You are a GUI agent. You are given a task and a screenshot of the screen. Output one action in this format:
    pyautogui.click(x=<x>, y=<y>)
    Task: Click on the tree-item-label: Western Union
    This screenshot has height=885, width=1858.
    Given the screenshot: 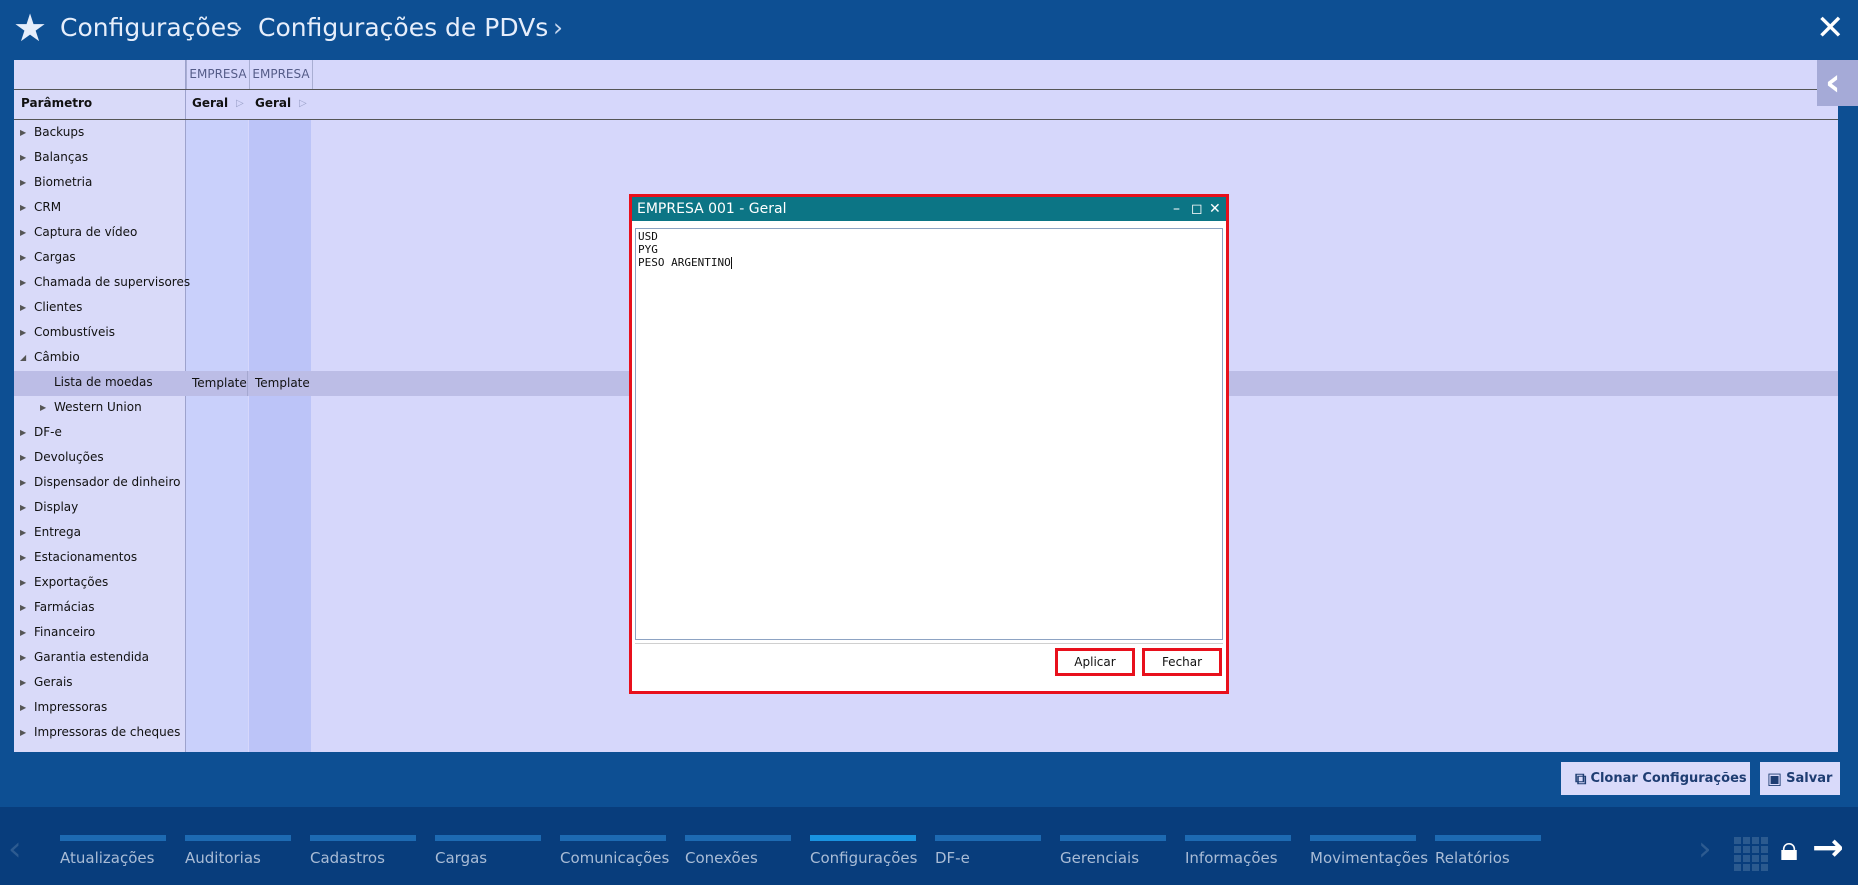 What is the action you would take?
    pyautogui.click(x=98, y=407)
    